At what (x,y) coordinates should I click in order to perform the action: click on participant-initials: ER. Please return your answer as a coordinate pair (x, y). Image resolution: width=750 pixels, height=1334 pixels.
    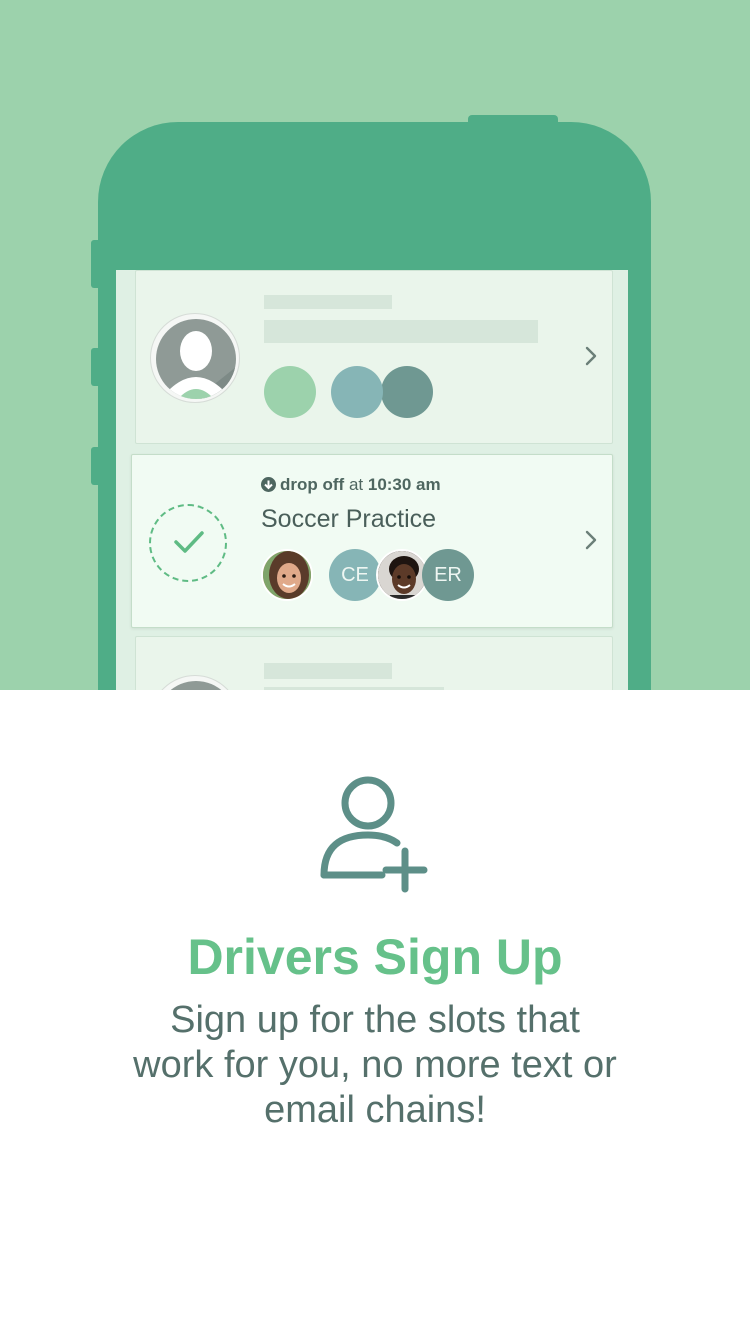
    Looking at the image, I should click on (448, 575).